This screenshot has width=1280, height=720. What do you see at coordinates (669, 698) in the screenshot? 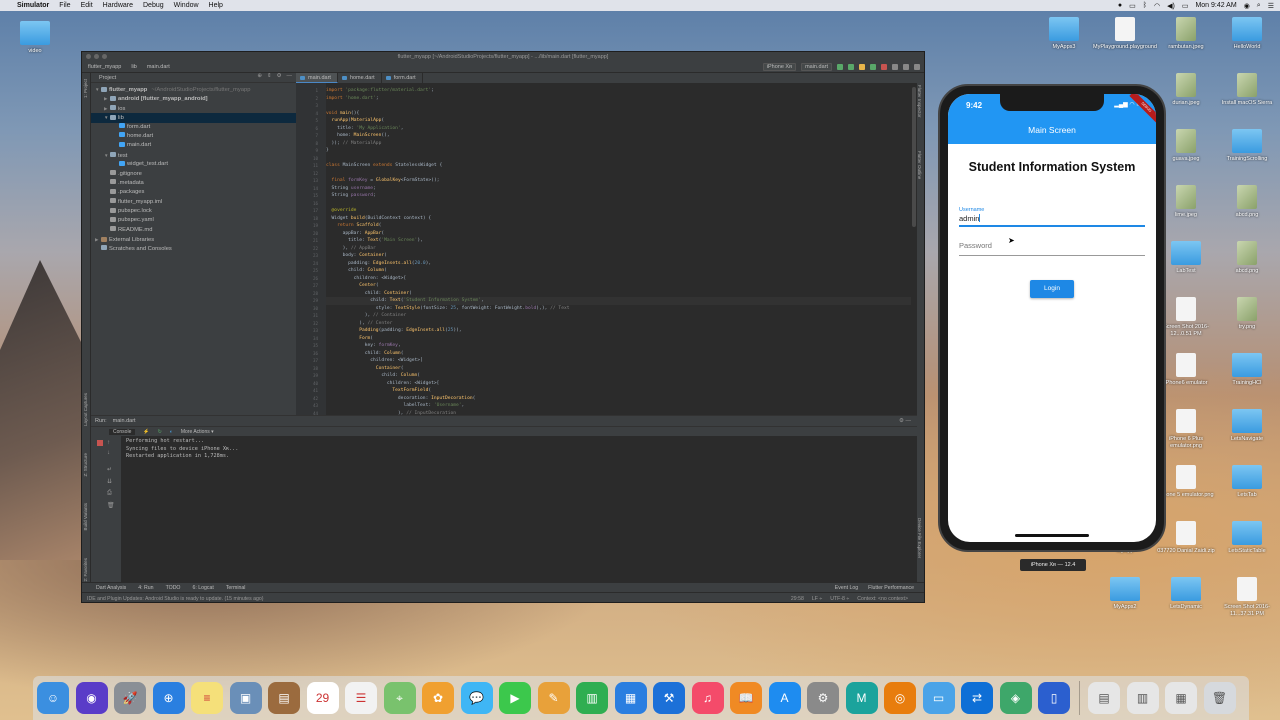
I see `xcode-icon: ⚒` at bounding box center [669, 698].